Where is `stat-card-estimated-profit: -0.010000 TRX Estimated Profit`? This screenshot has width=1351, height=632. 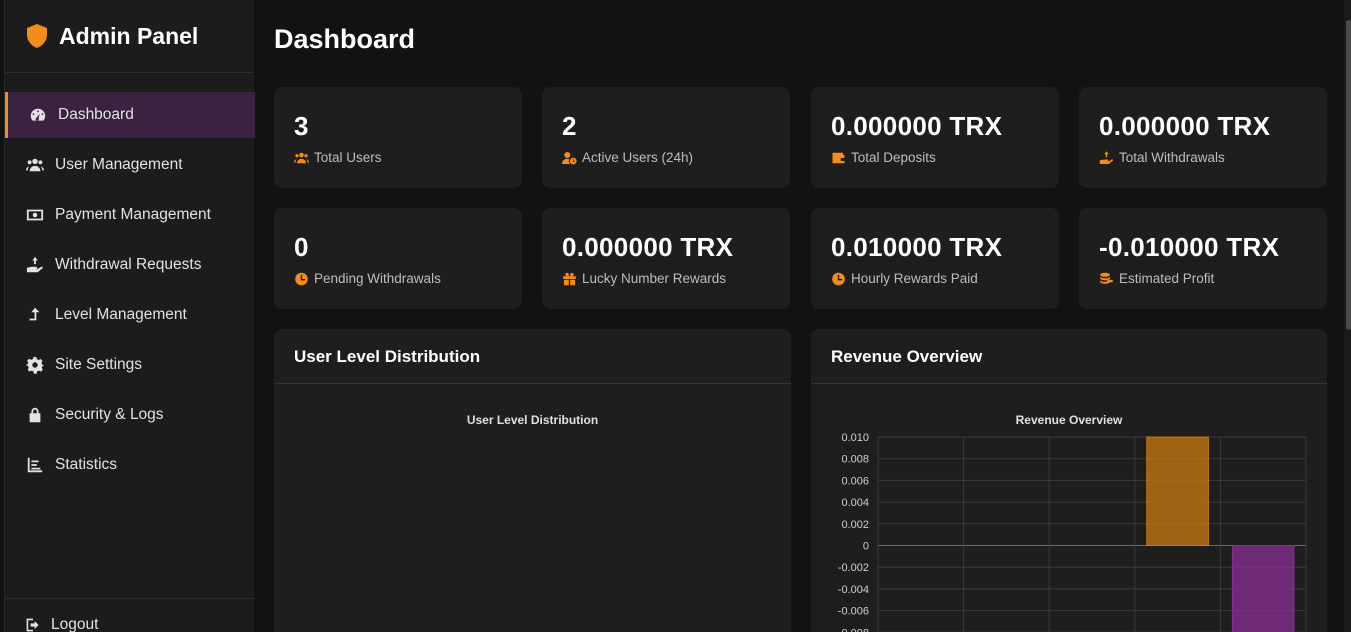 stat-card-estimated-profit: -0.010000 TRX Estimated Profit is located at coordinates (1203, 258).